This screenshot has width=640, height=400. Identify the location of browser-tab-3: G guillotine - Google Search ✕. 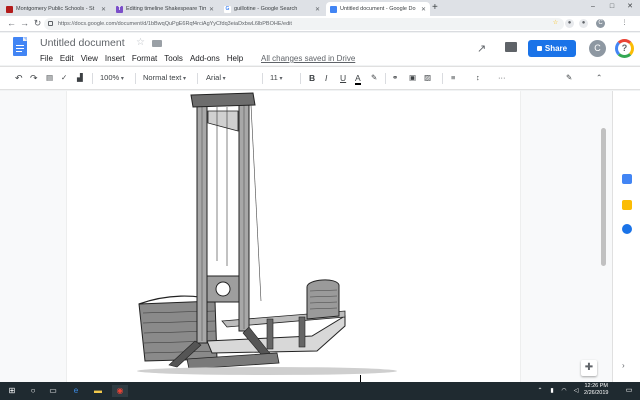
(272, 9).